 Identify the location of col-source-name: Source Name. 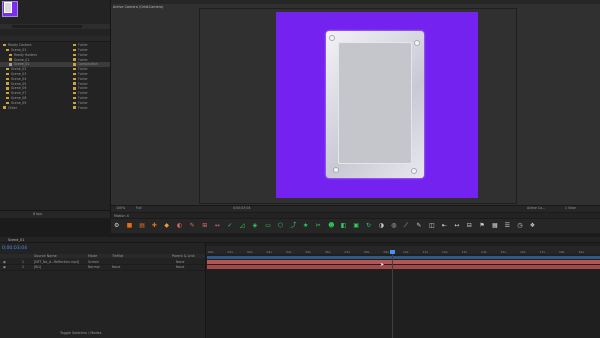
(45, 256).